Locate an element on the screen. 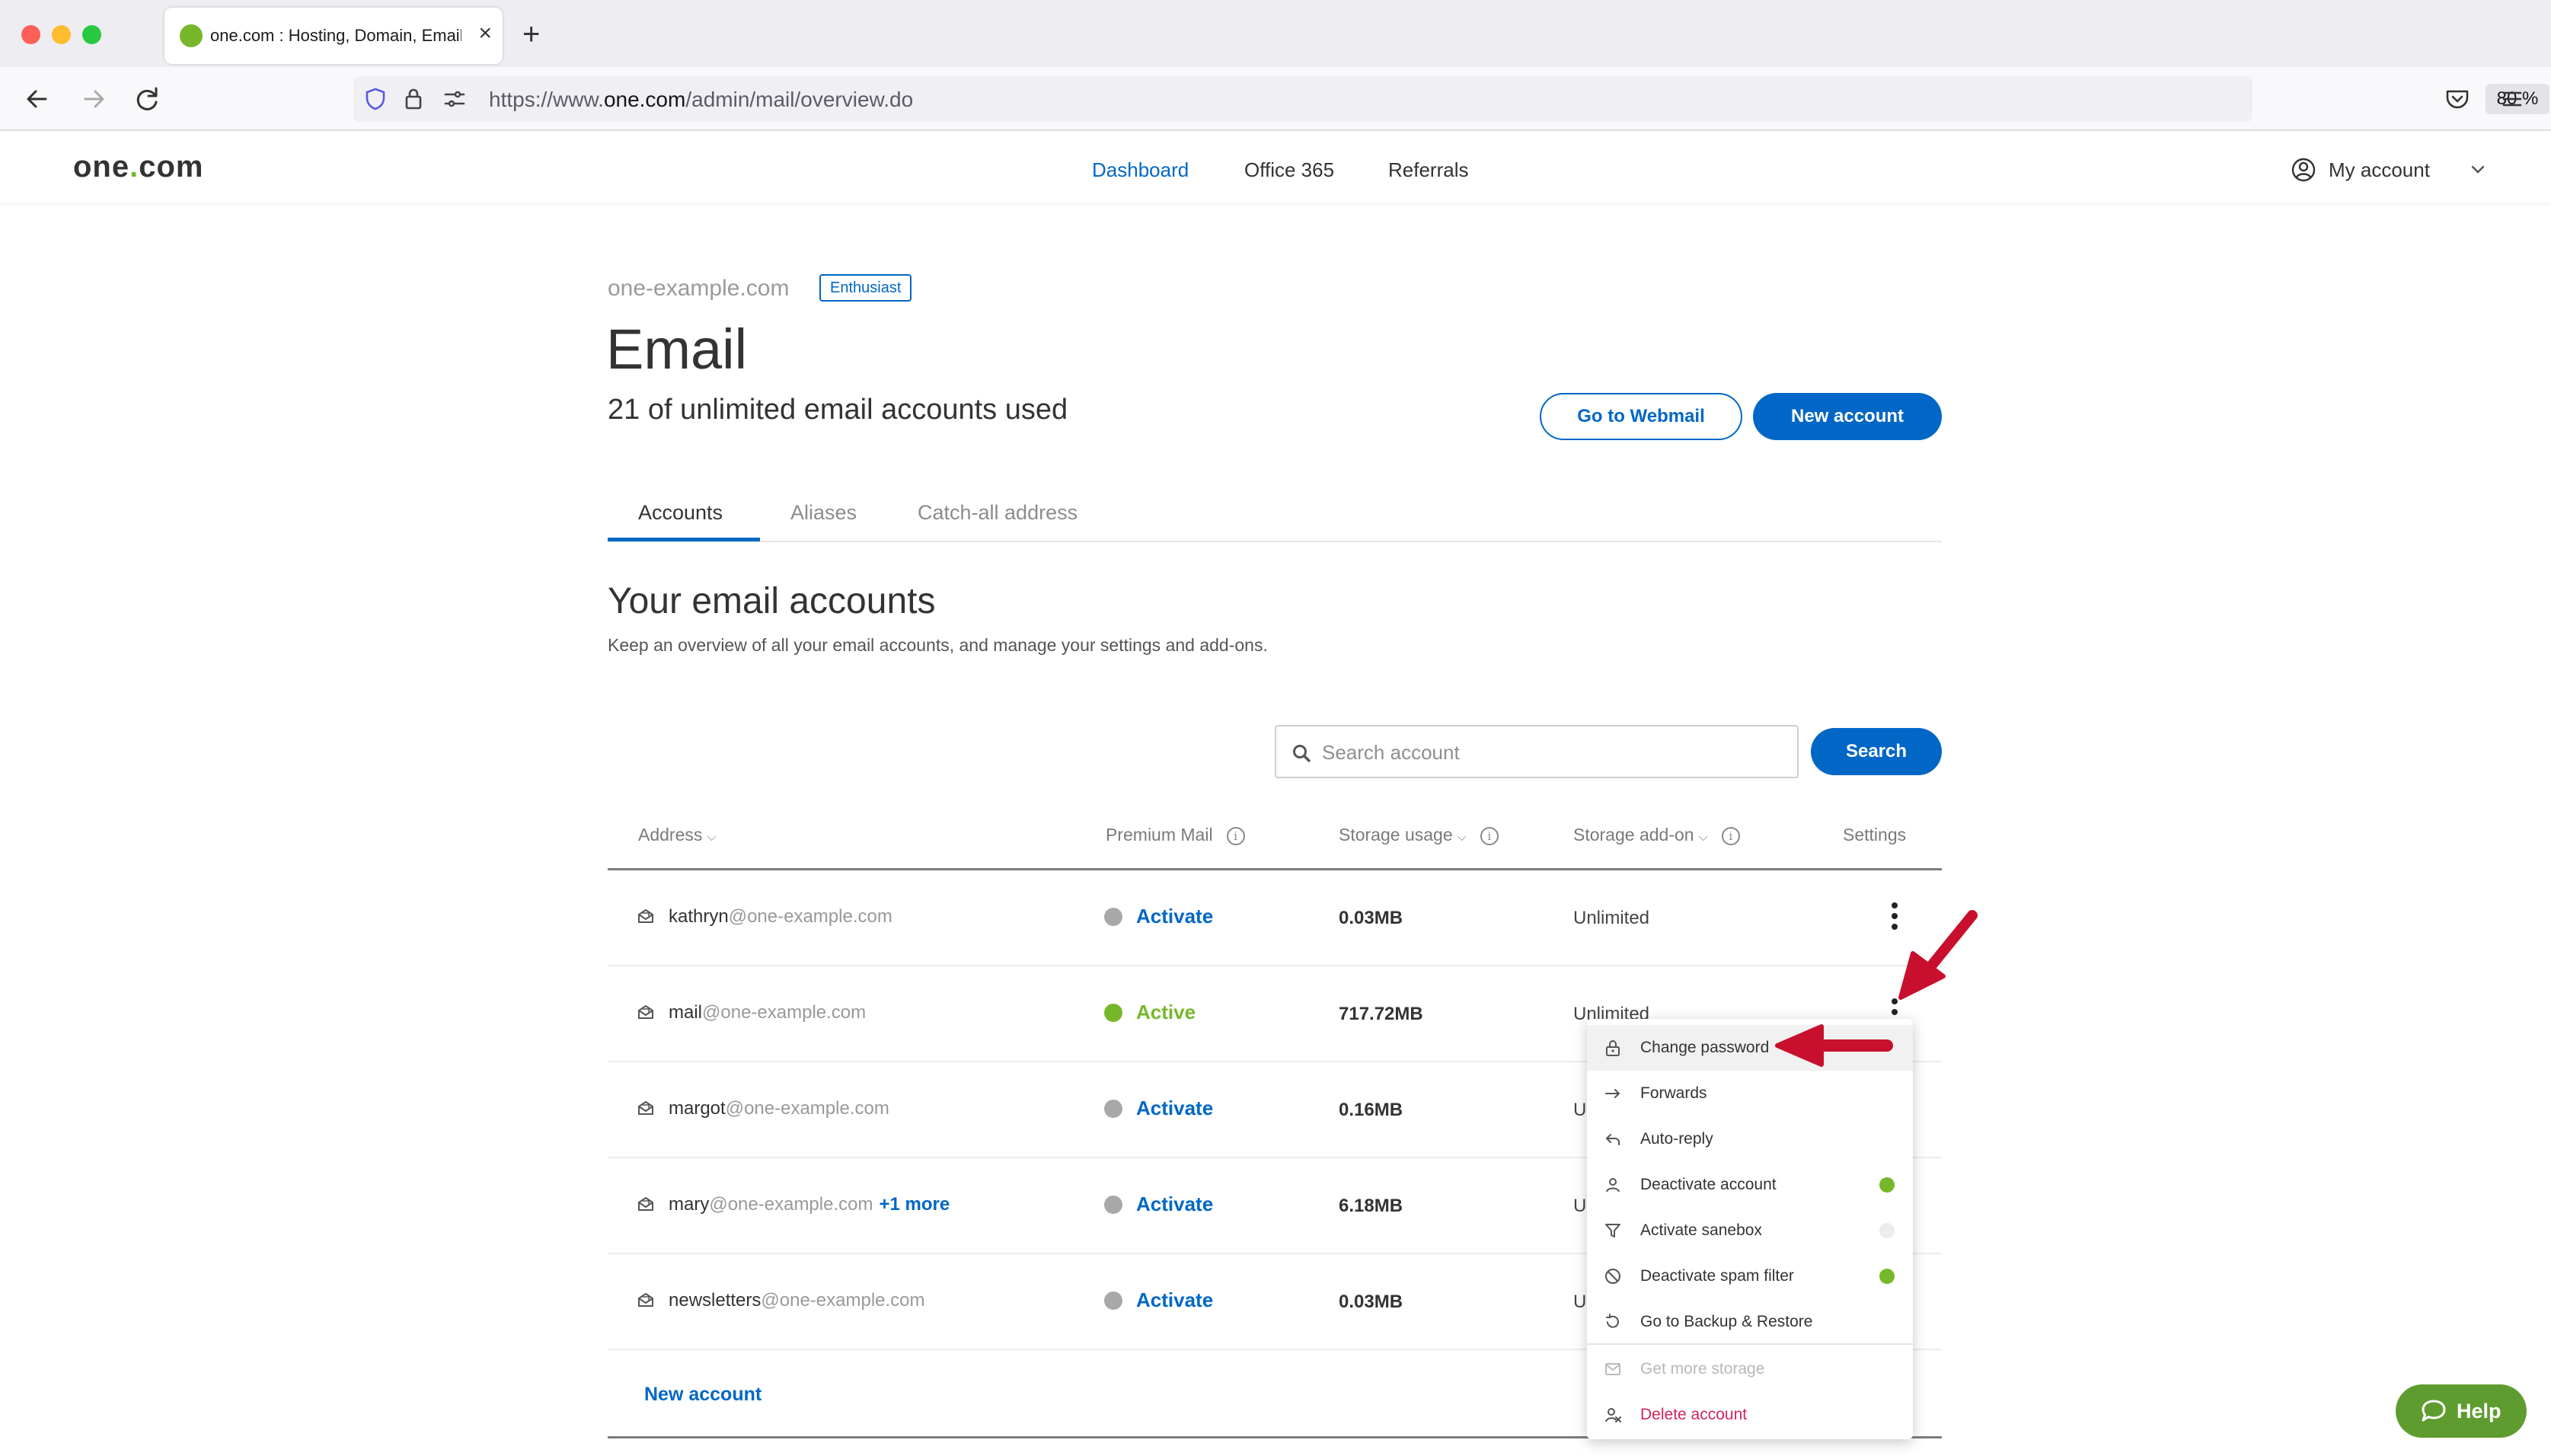 This screenshot has height=1456, width=2551. menu-item-change-password: Change password is located at coordinates (1750, 1048).